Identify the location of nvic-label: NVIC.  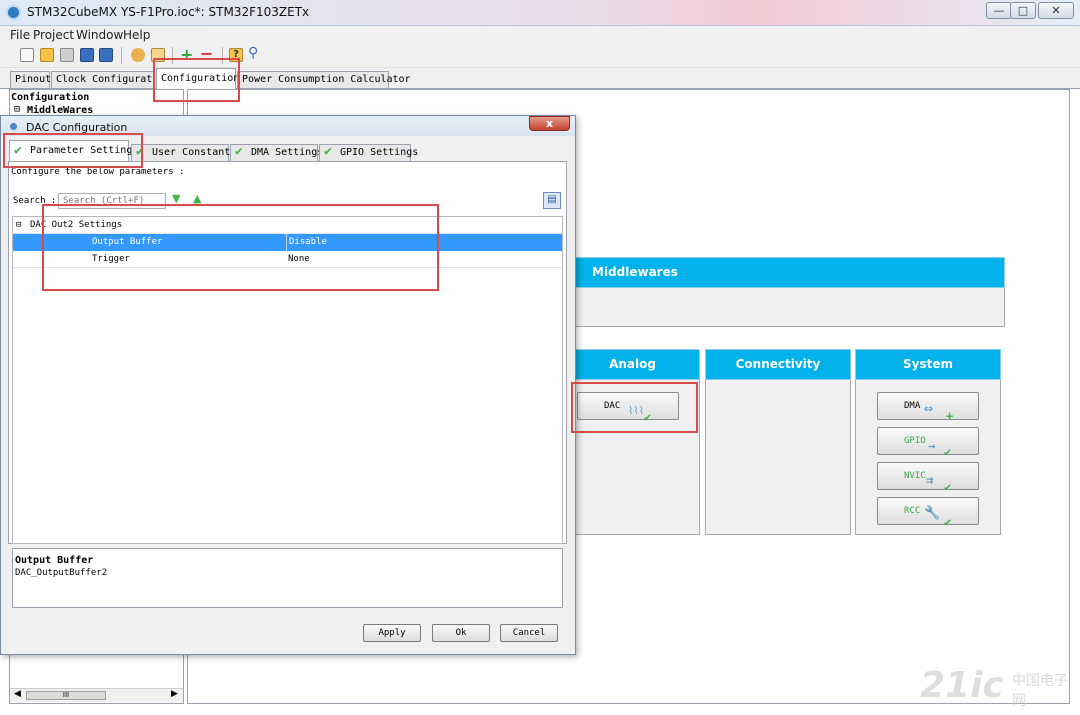
(915, 476).